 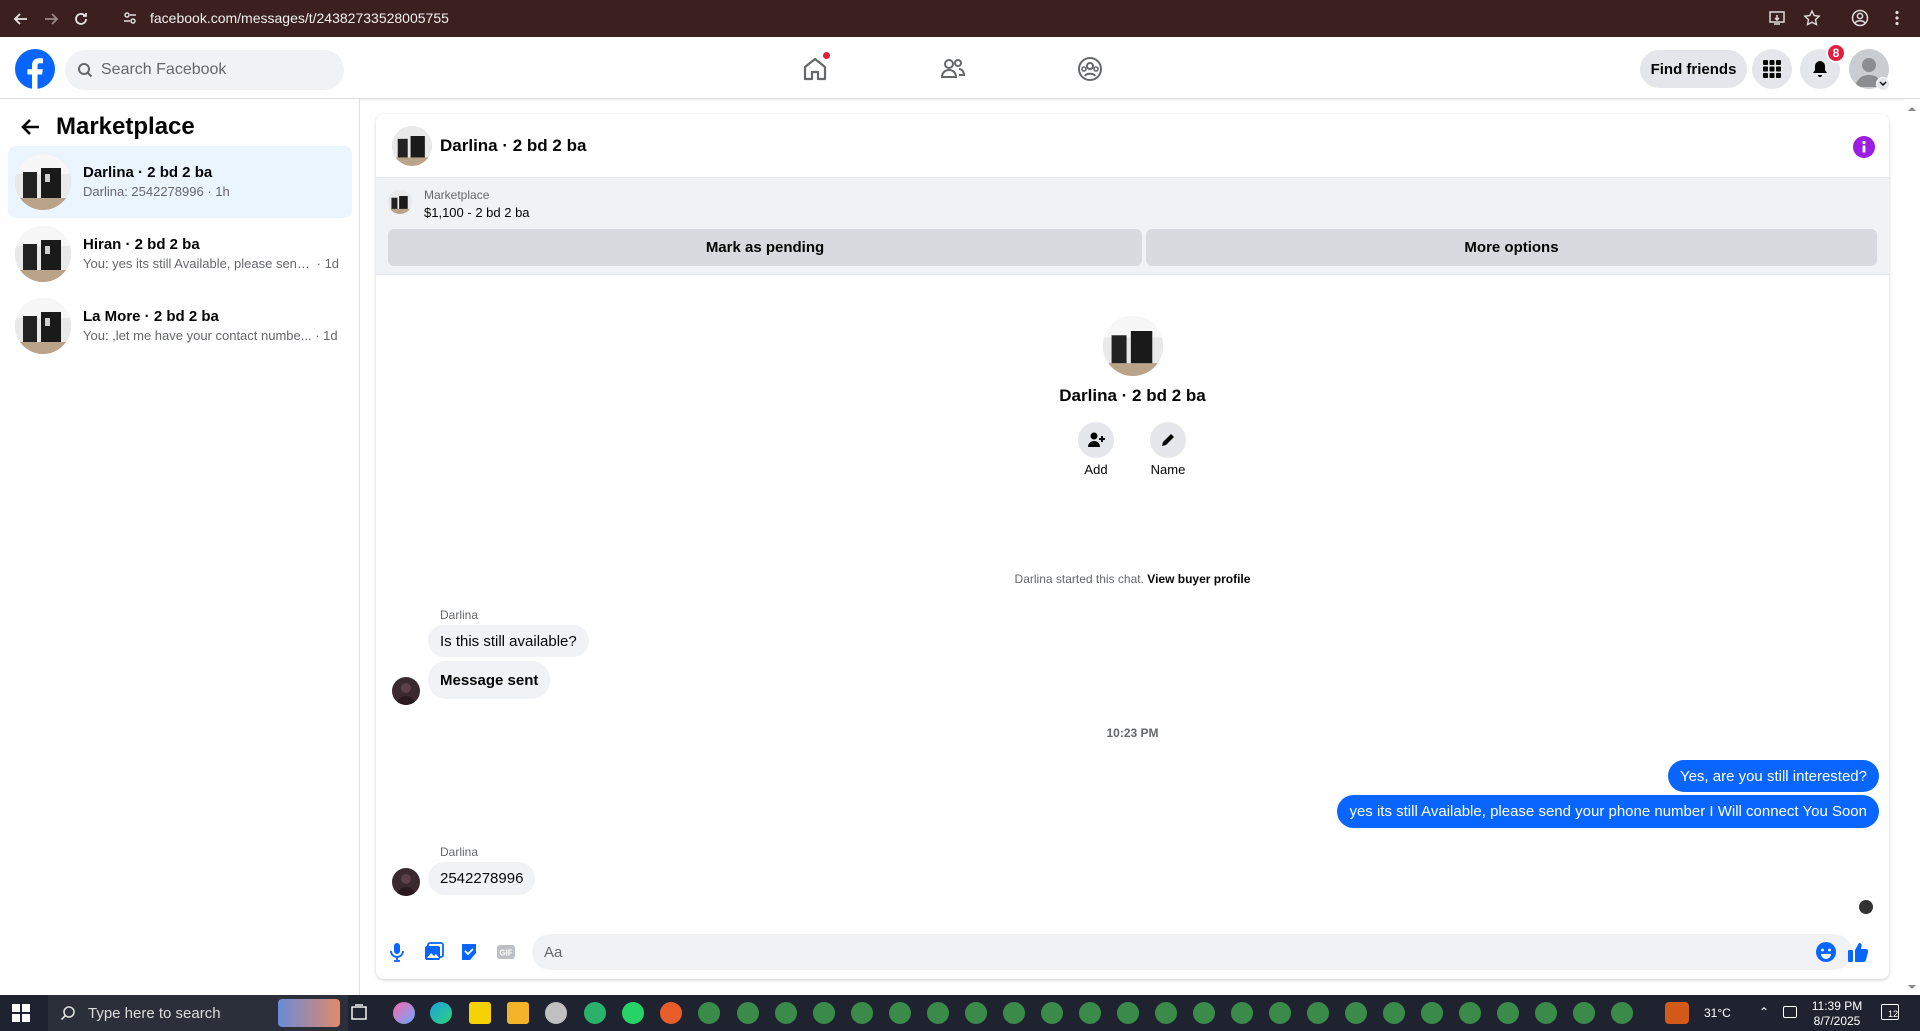 I want to click on search-input: Search Facebook, so click(x=204, y=70).